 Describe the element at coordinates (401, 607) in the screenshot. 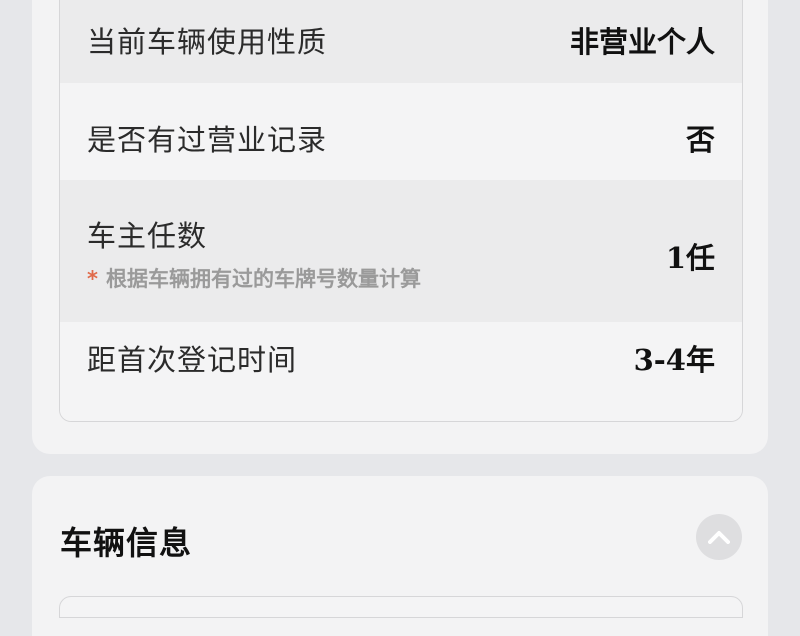

I see `vehicle-info-table` at that location.